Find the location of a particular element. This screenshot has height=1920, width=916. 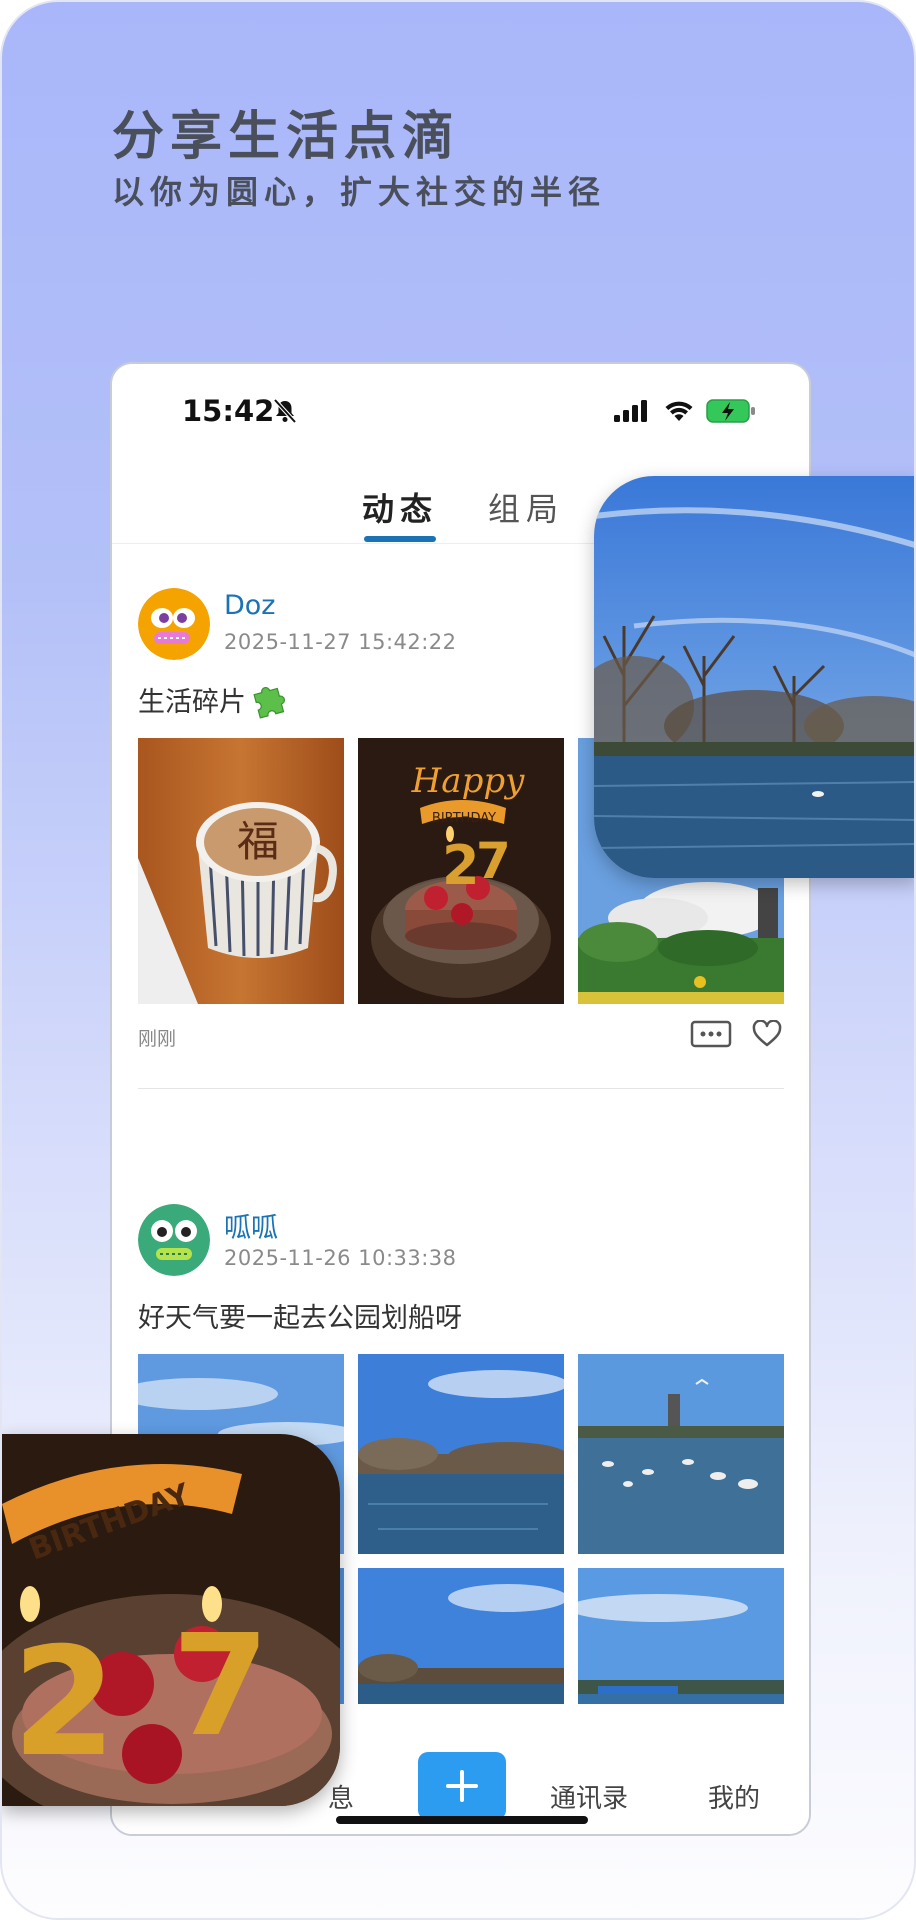

svg-text: BIRTHDAY is located at coordinates (464, 818).